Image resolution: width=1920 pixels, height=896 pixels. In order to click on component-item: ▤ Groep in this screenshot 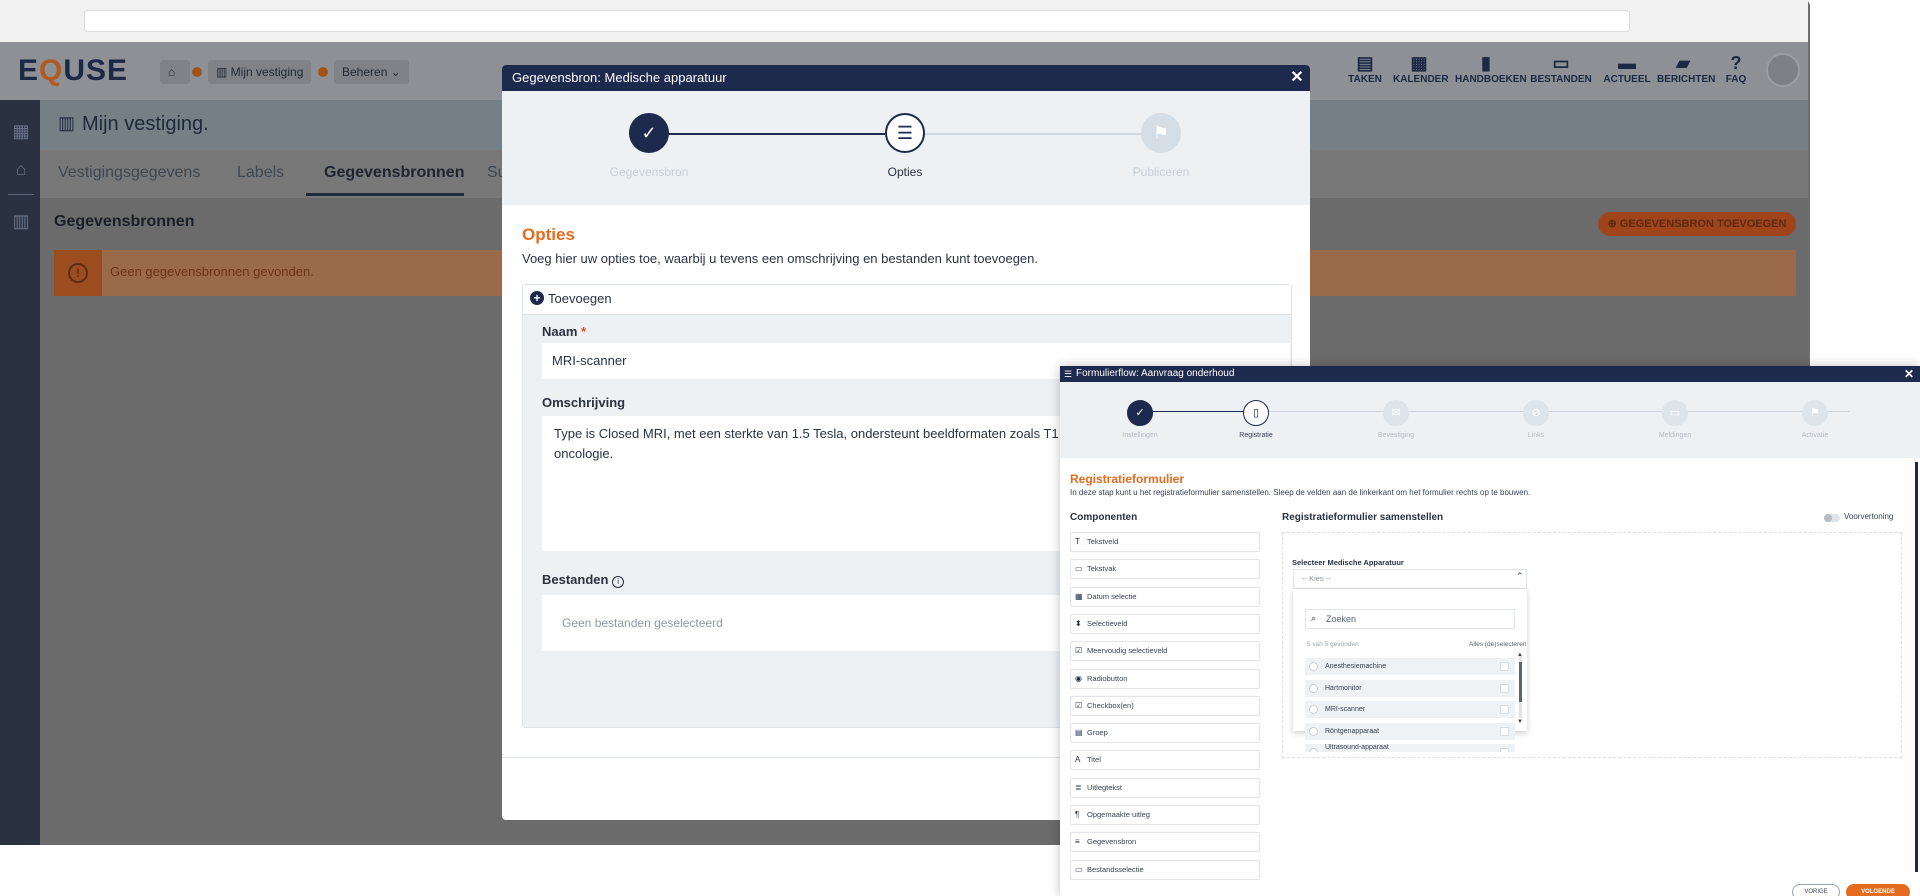, I will do `click(1165, 733)`.